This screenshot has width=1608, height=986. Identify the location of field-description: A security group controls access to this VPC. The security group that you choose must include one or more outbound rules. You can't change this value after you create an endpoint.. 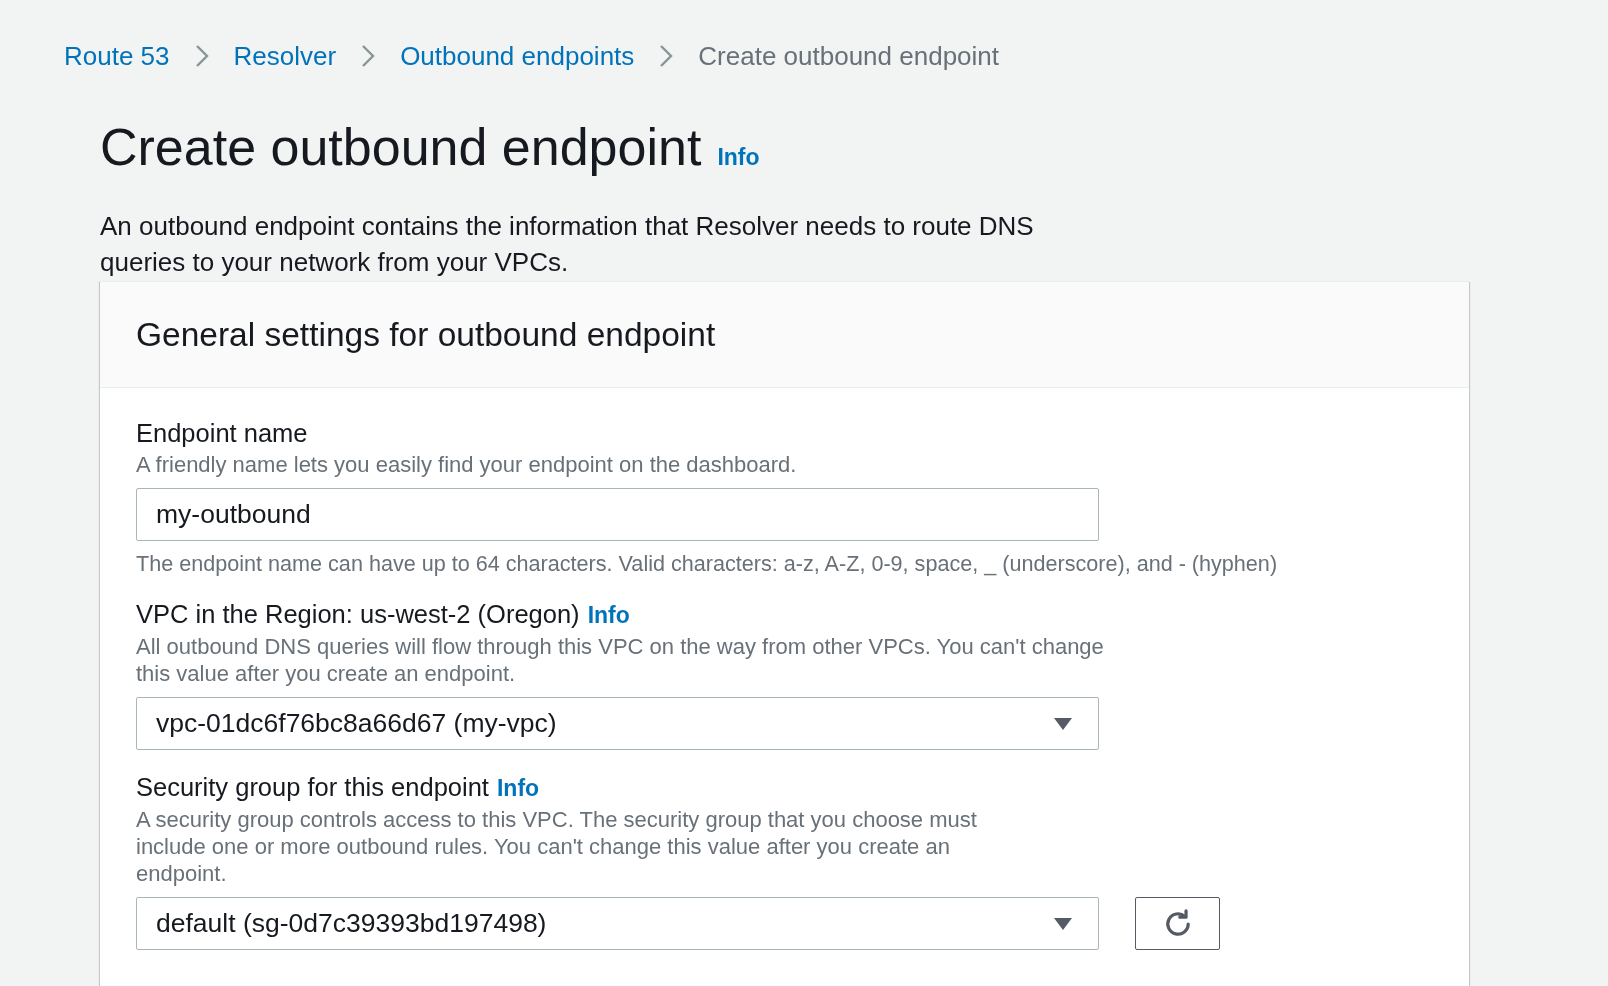
(557, 846).